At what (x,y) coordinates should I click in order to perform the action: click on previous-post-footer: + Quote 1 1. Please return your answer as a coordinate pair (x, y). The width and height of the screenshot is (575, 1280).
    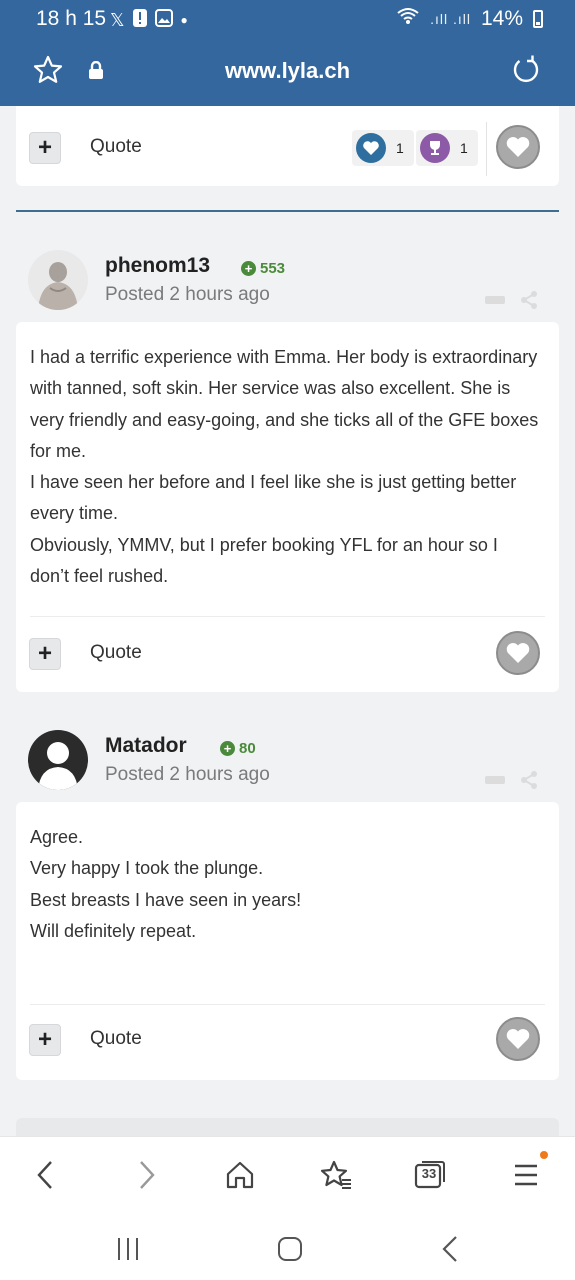
    Looking at the image, I should click on (287, 146).